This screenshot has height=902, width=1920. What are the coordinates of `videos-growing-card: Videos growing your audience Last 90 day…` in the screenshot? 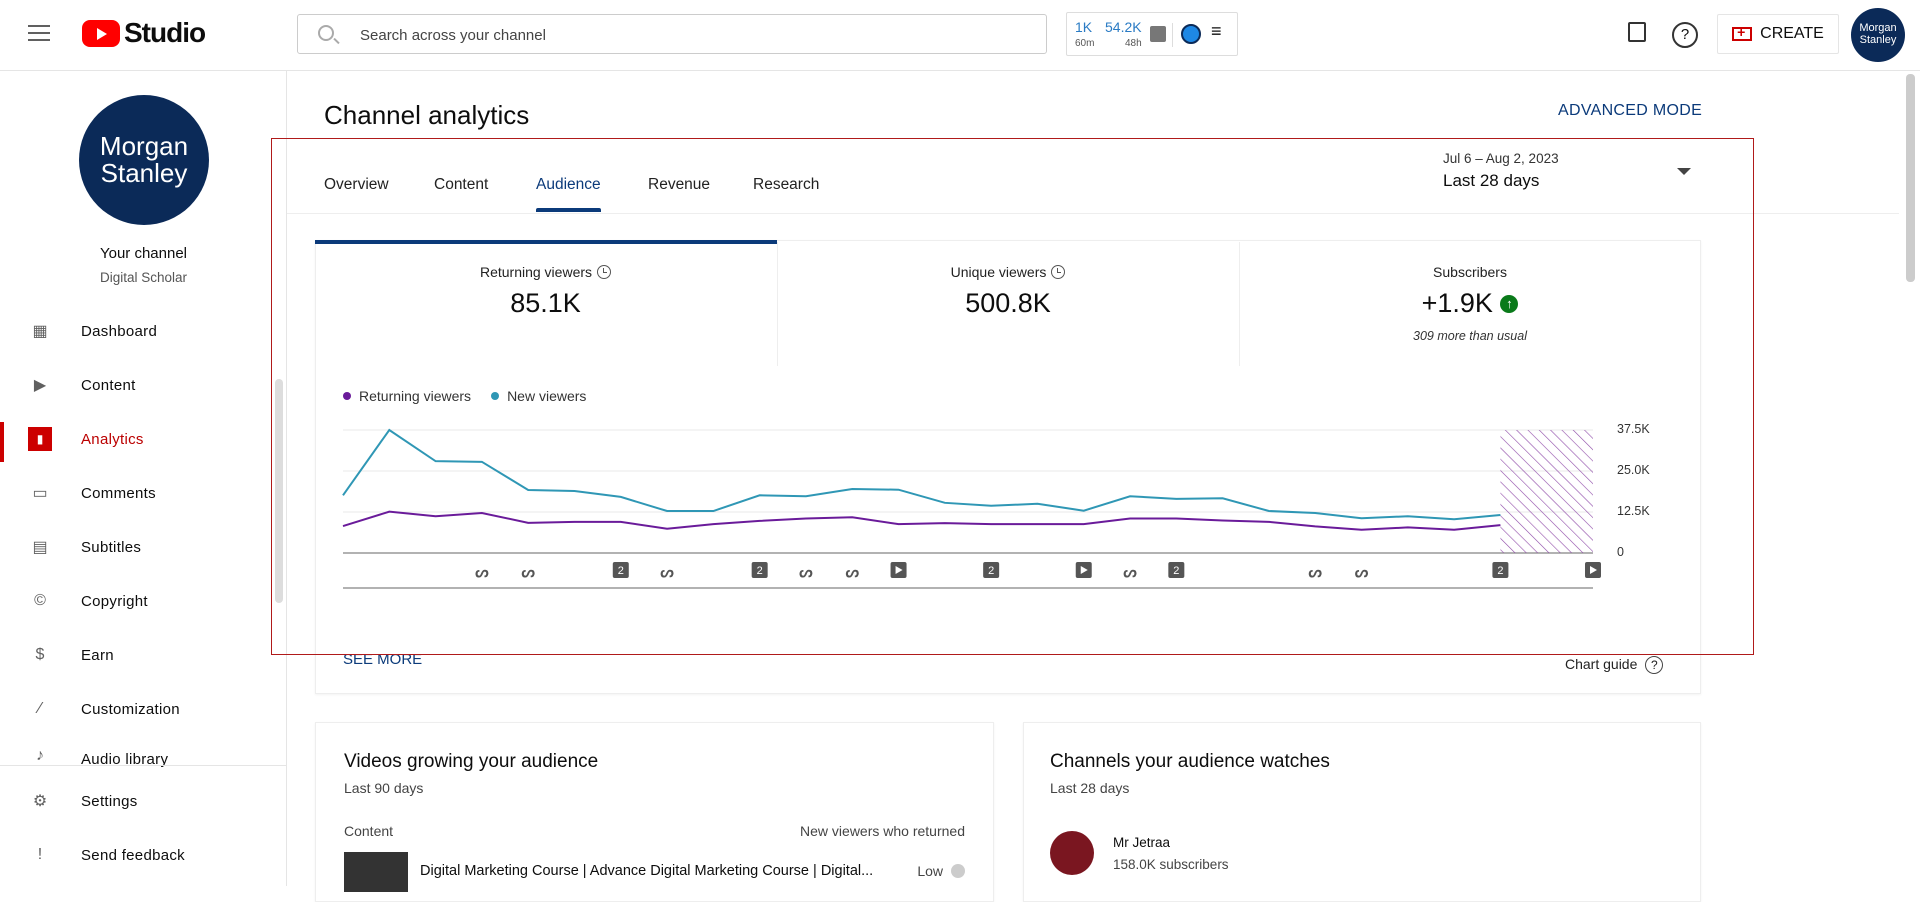 It's located at (654, 812).